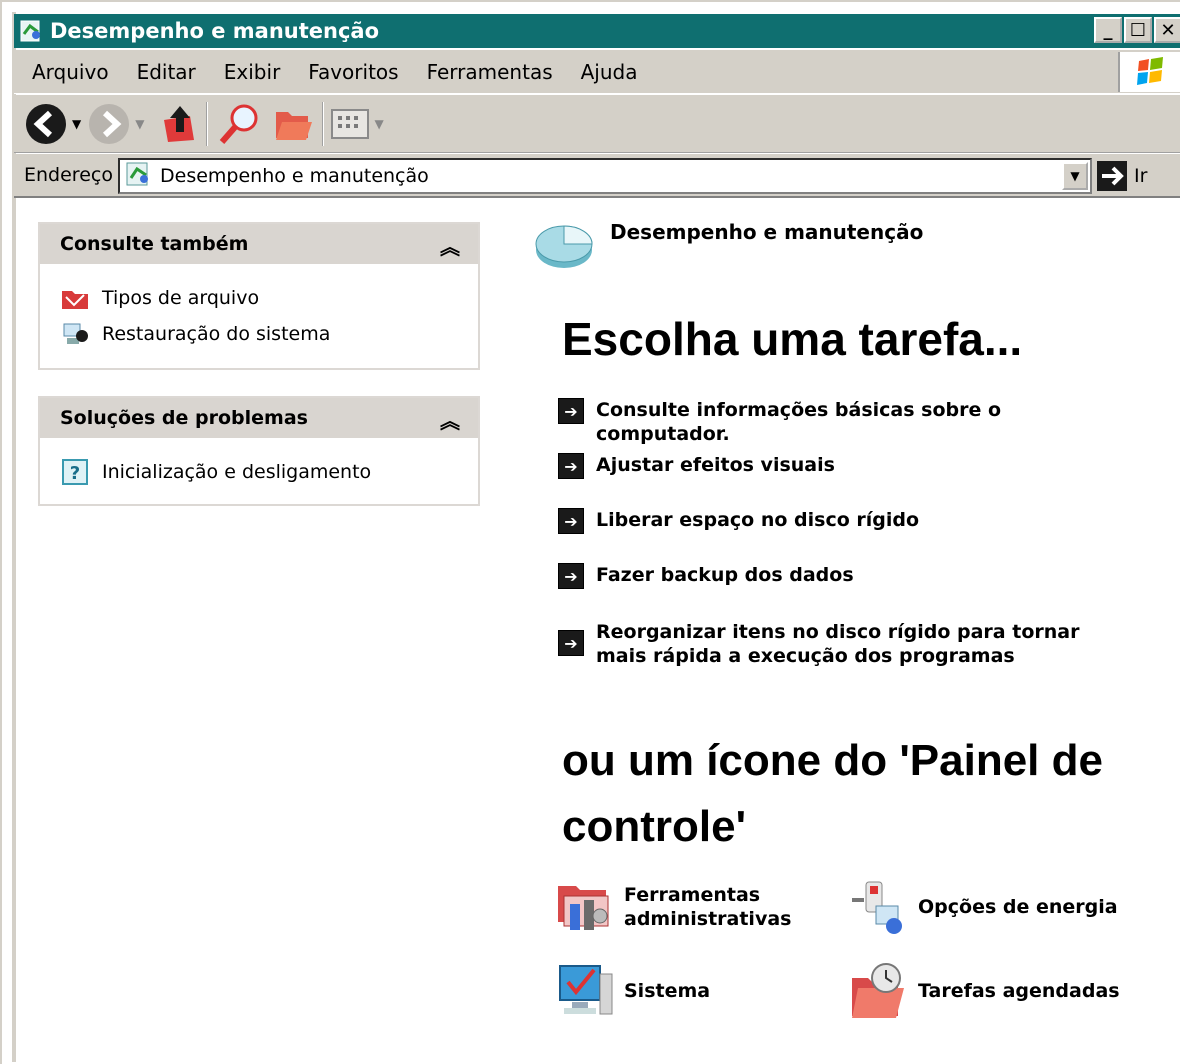  Describe the element at coordinates (68, 72) in the screenshot. I see `menu-arquivo: Arquivo` at that location.